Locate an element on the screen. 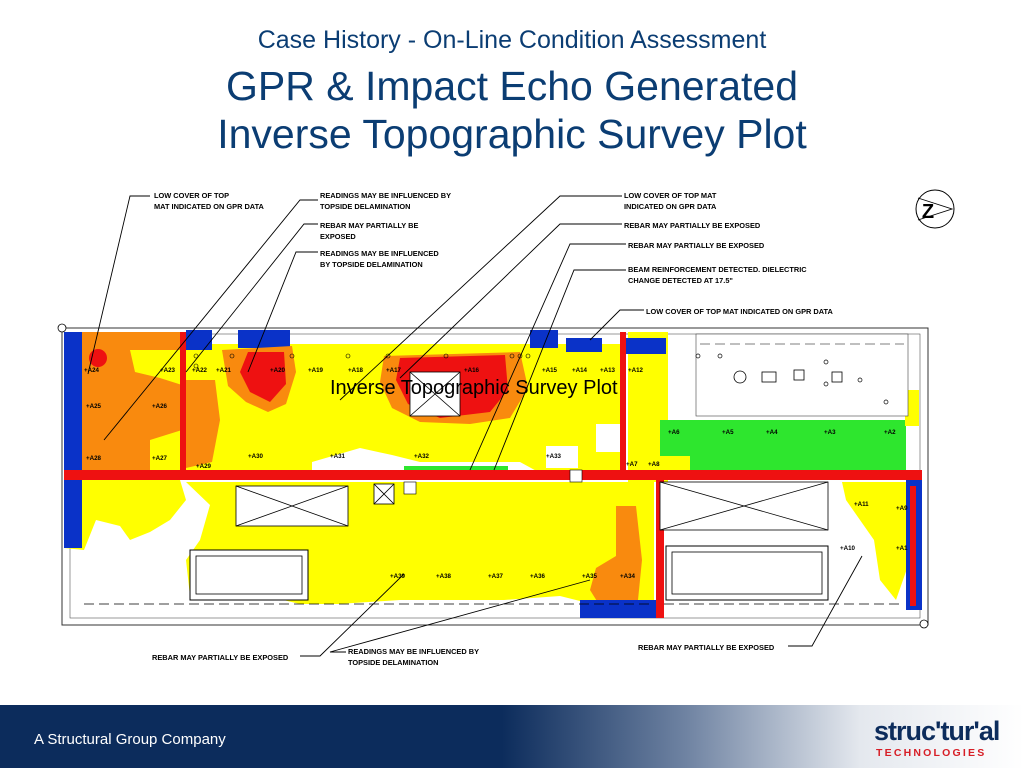  point-a37: +A37 is located at coordinates (496, 576).